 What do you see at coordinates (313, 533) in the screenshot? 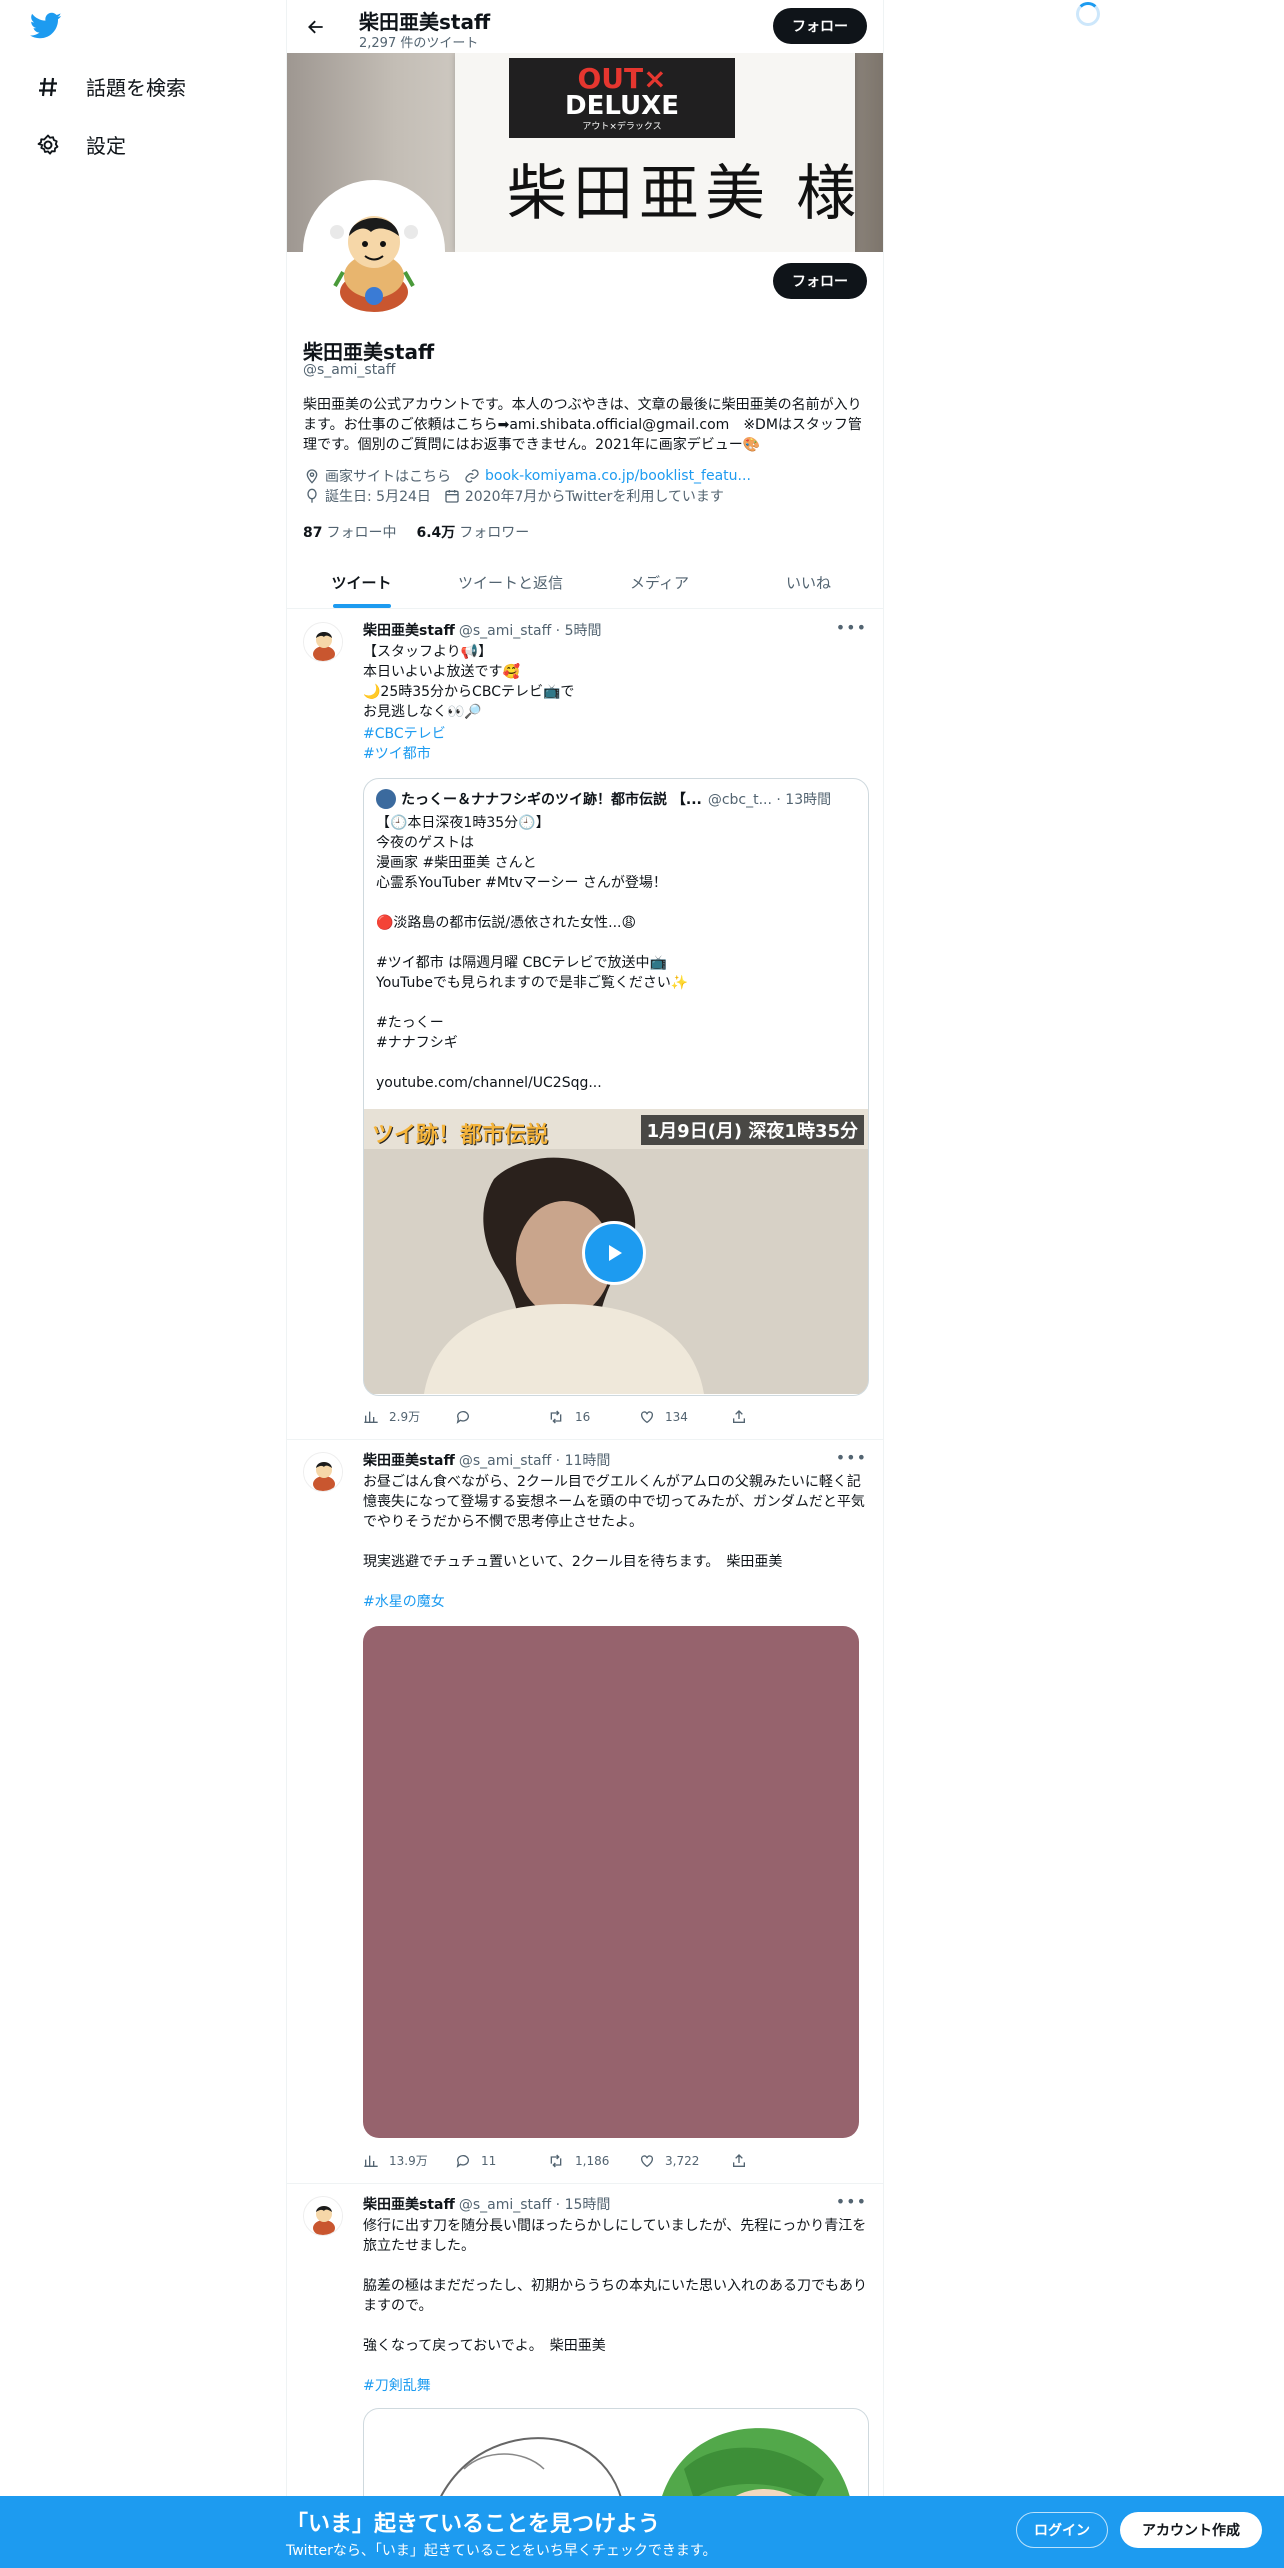
I see `following-count: 87` at bounding box center [313, 533].